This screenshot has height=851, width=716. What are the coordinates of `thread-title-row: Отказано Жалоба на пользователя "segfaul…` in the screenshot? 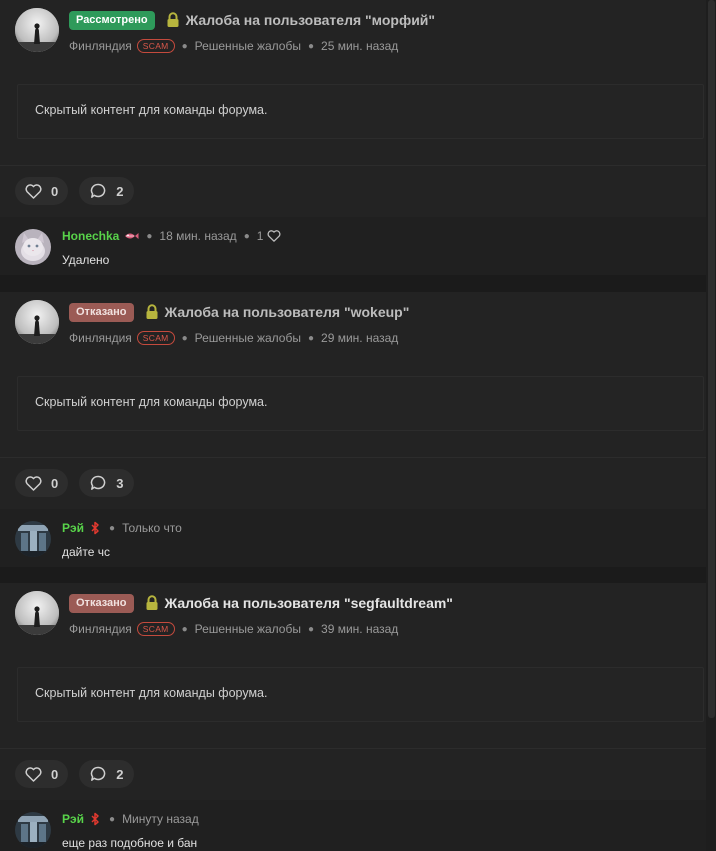 It's located at (261, 603).